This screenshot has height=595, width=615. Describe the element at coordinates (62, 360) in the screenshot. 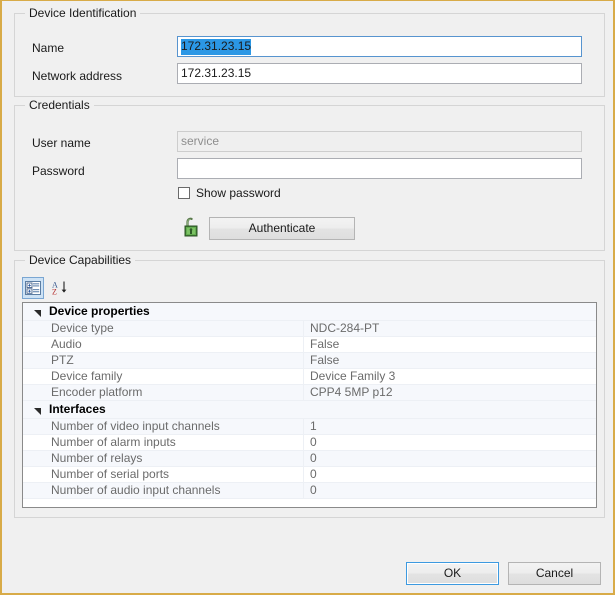

I see `property-name: PTZ` at that location.